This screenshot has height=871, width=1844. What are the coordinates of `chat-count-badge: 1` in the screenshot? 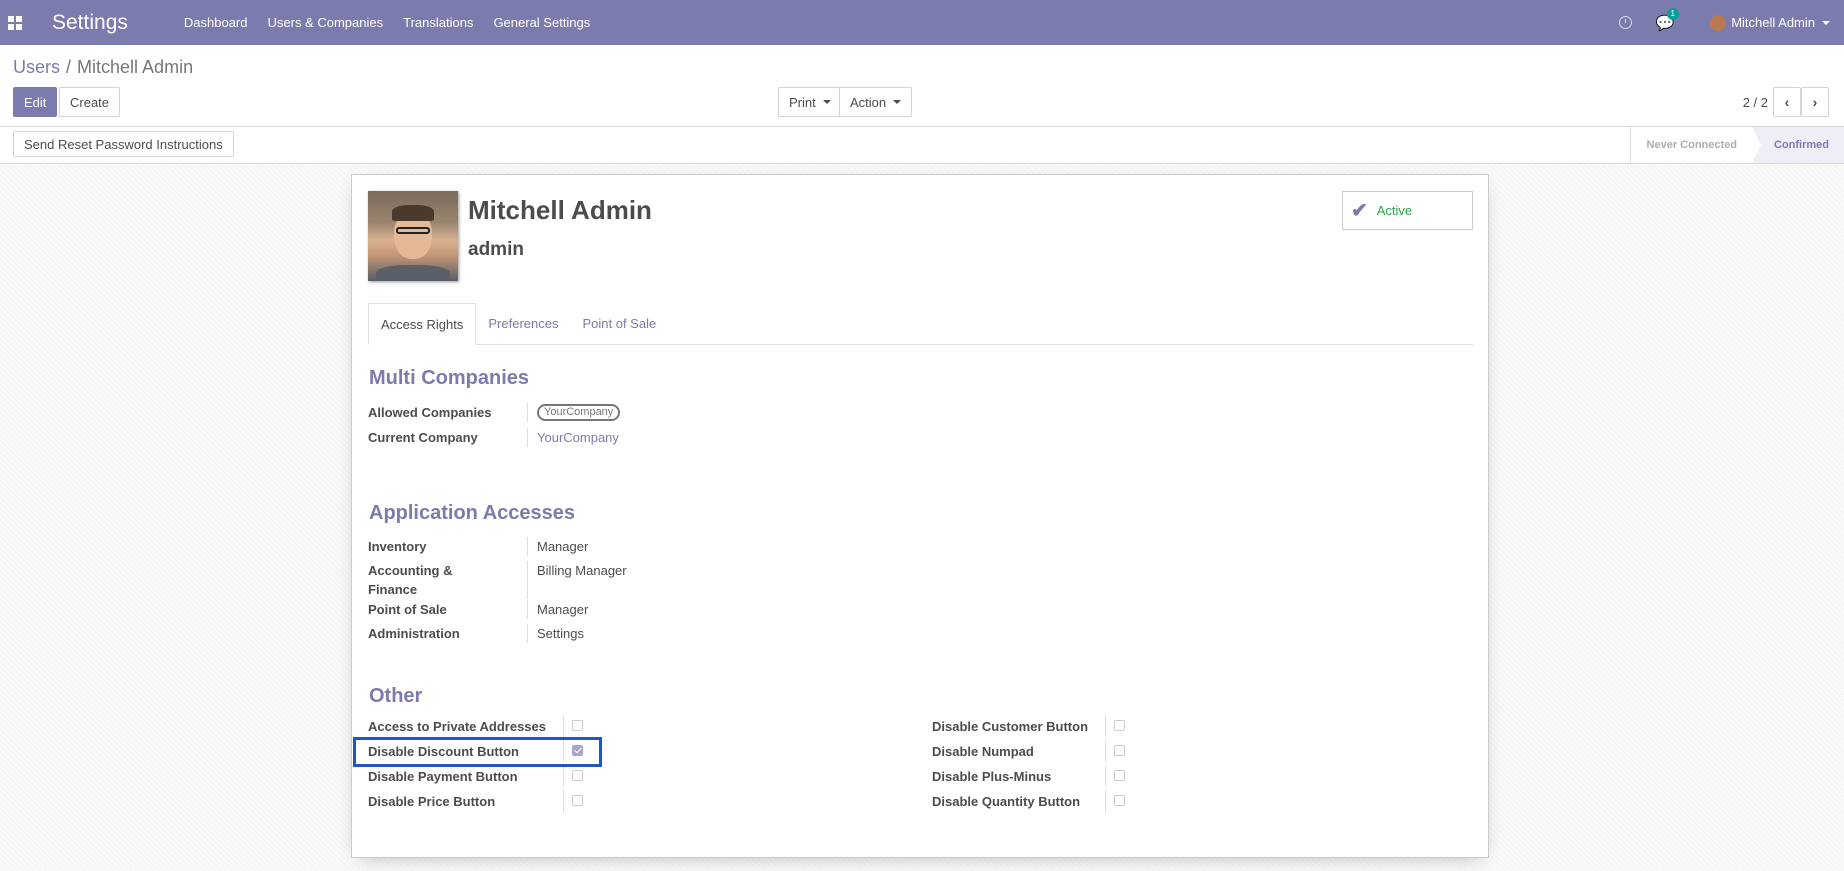 It's located at (1672, 13).